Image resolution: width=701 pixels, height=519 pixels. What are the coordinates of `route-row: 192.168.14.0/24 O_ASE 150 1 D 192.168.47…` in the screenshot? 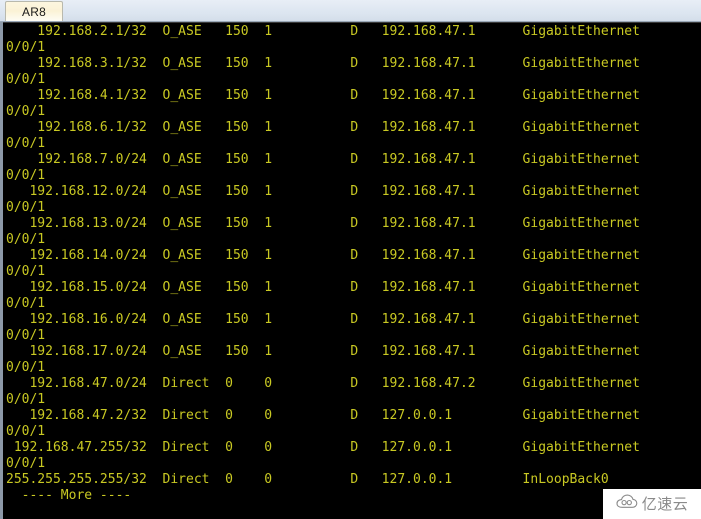 It's located at (323, 255).